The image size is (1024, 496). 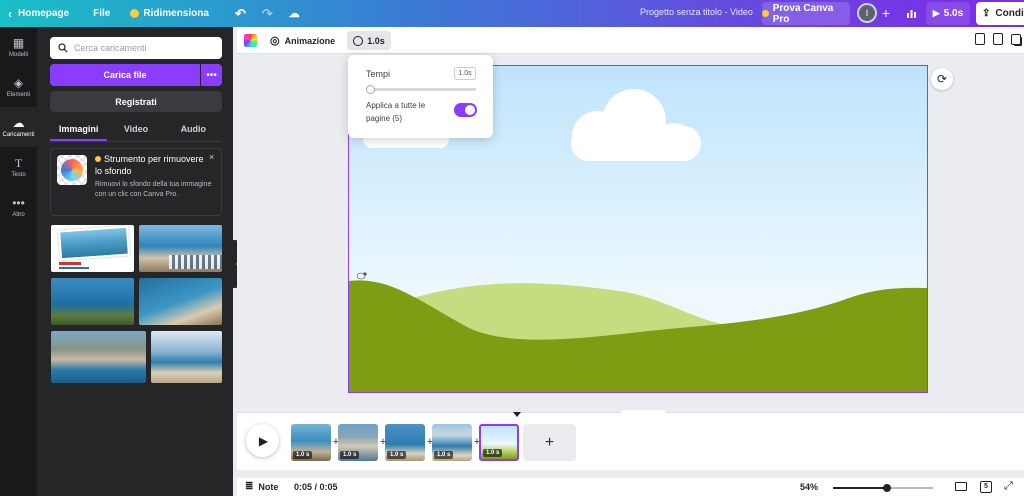 What do you see at coordinates (465, 110) in the screenshot?
I see `apply-all-toggle` at bounding box center [465, 110].